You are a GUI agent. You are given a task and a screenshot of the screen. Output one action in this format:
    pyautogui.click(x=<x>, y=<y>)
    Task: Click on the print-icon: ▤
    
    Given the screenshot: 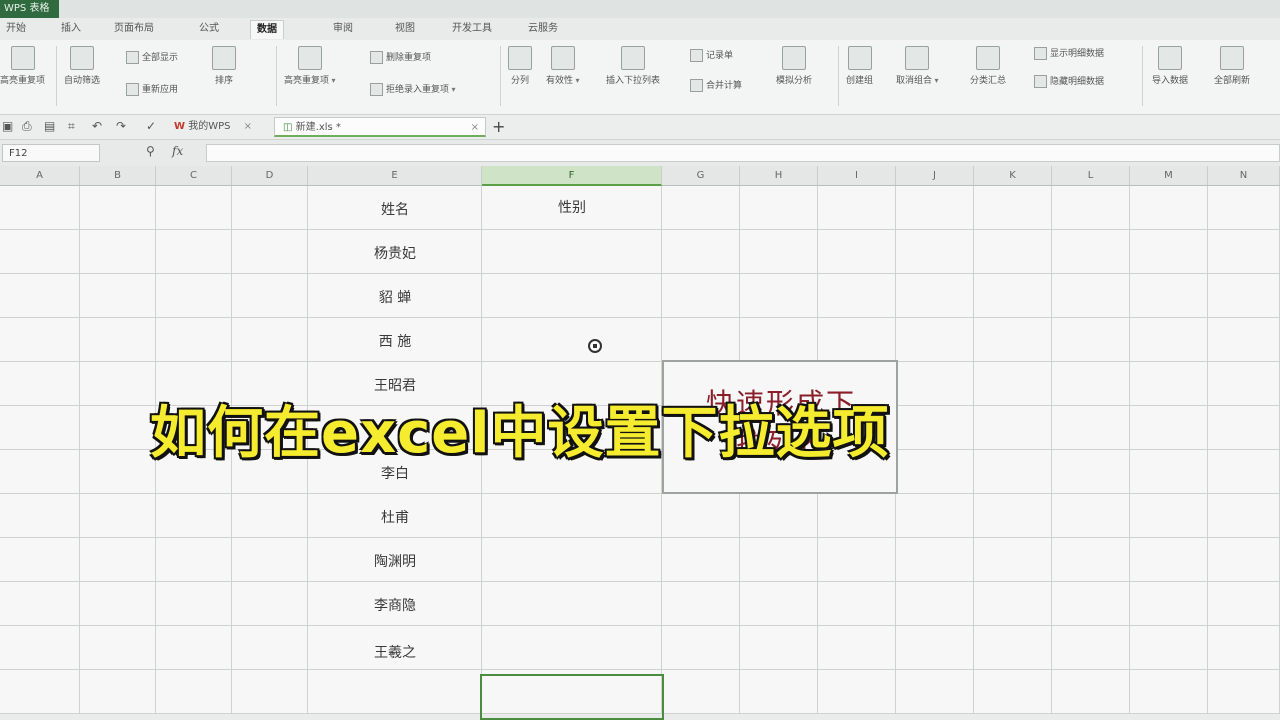 What is the action you would take?
    pyautogui.click(x=49, y=126)
    